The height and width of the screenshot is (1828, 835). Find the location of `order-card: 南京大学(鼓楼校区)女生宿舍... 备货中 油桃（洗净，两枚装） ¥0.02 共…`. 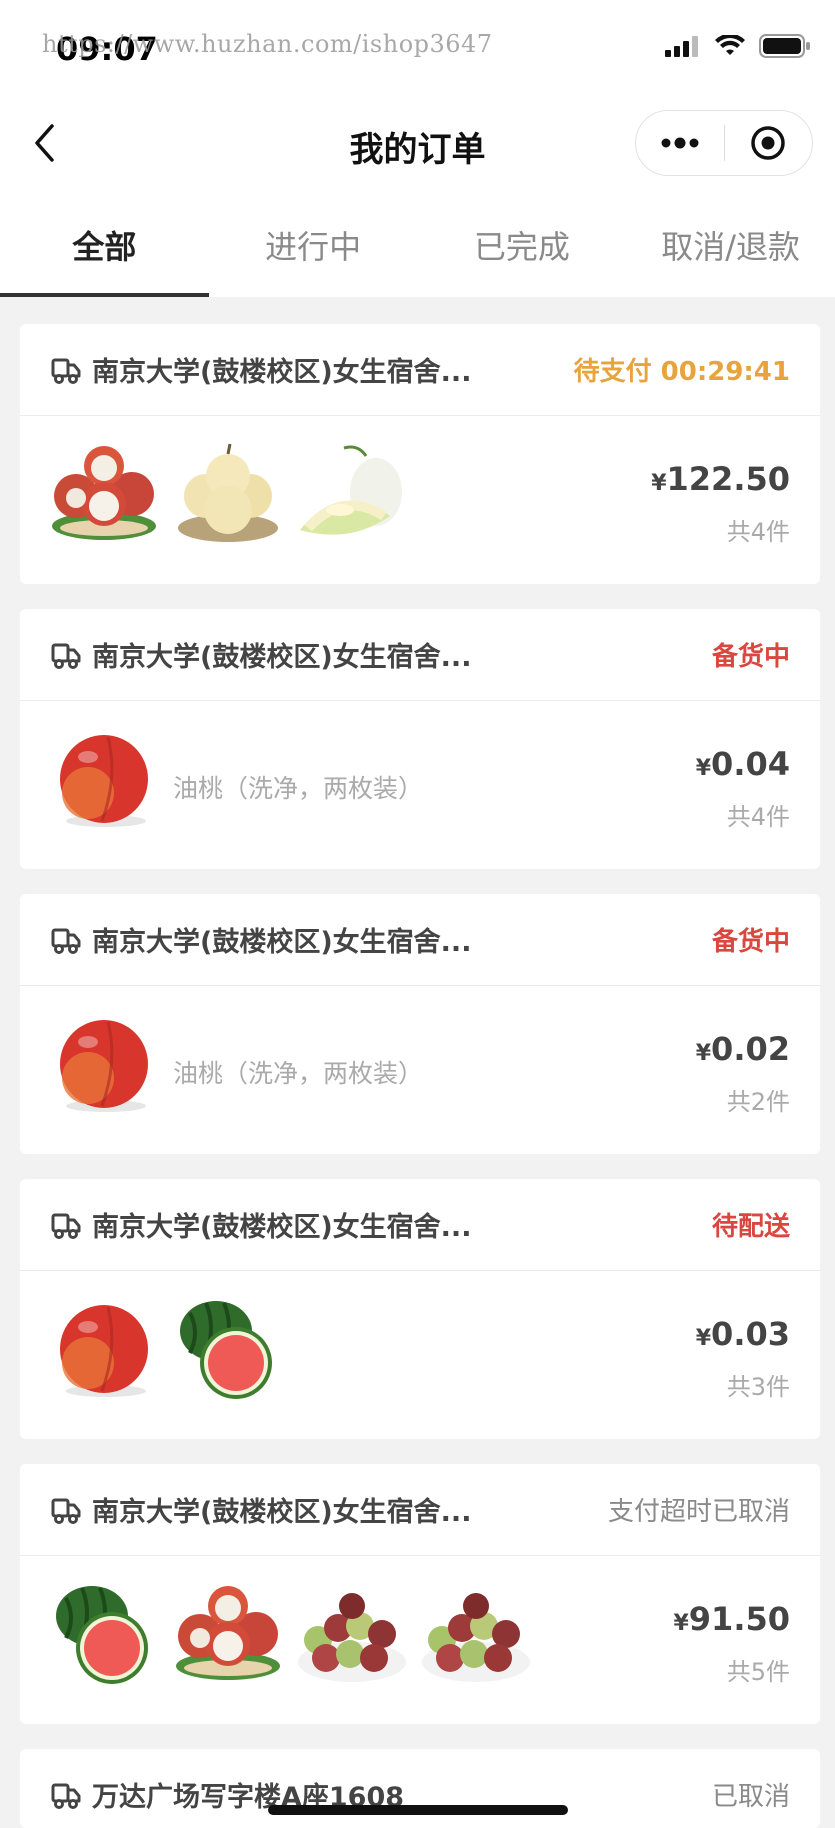

order-card: 南京大学(鼓楼校区)女生宿舍... 备货中 油桃（洗净，两枚装） ¥0.02 共… is located at coordinates (420, 1024).